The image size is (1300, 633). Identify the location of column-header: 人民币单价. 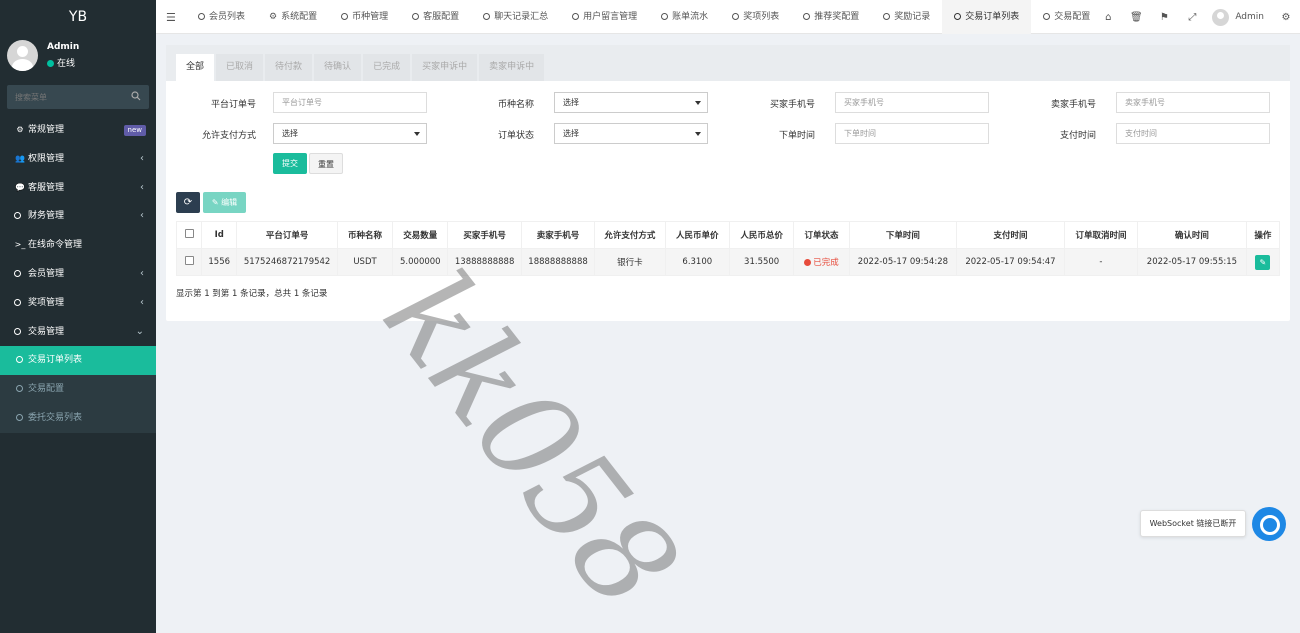
(697, 235).